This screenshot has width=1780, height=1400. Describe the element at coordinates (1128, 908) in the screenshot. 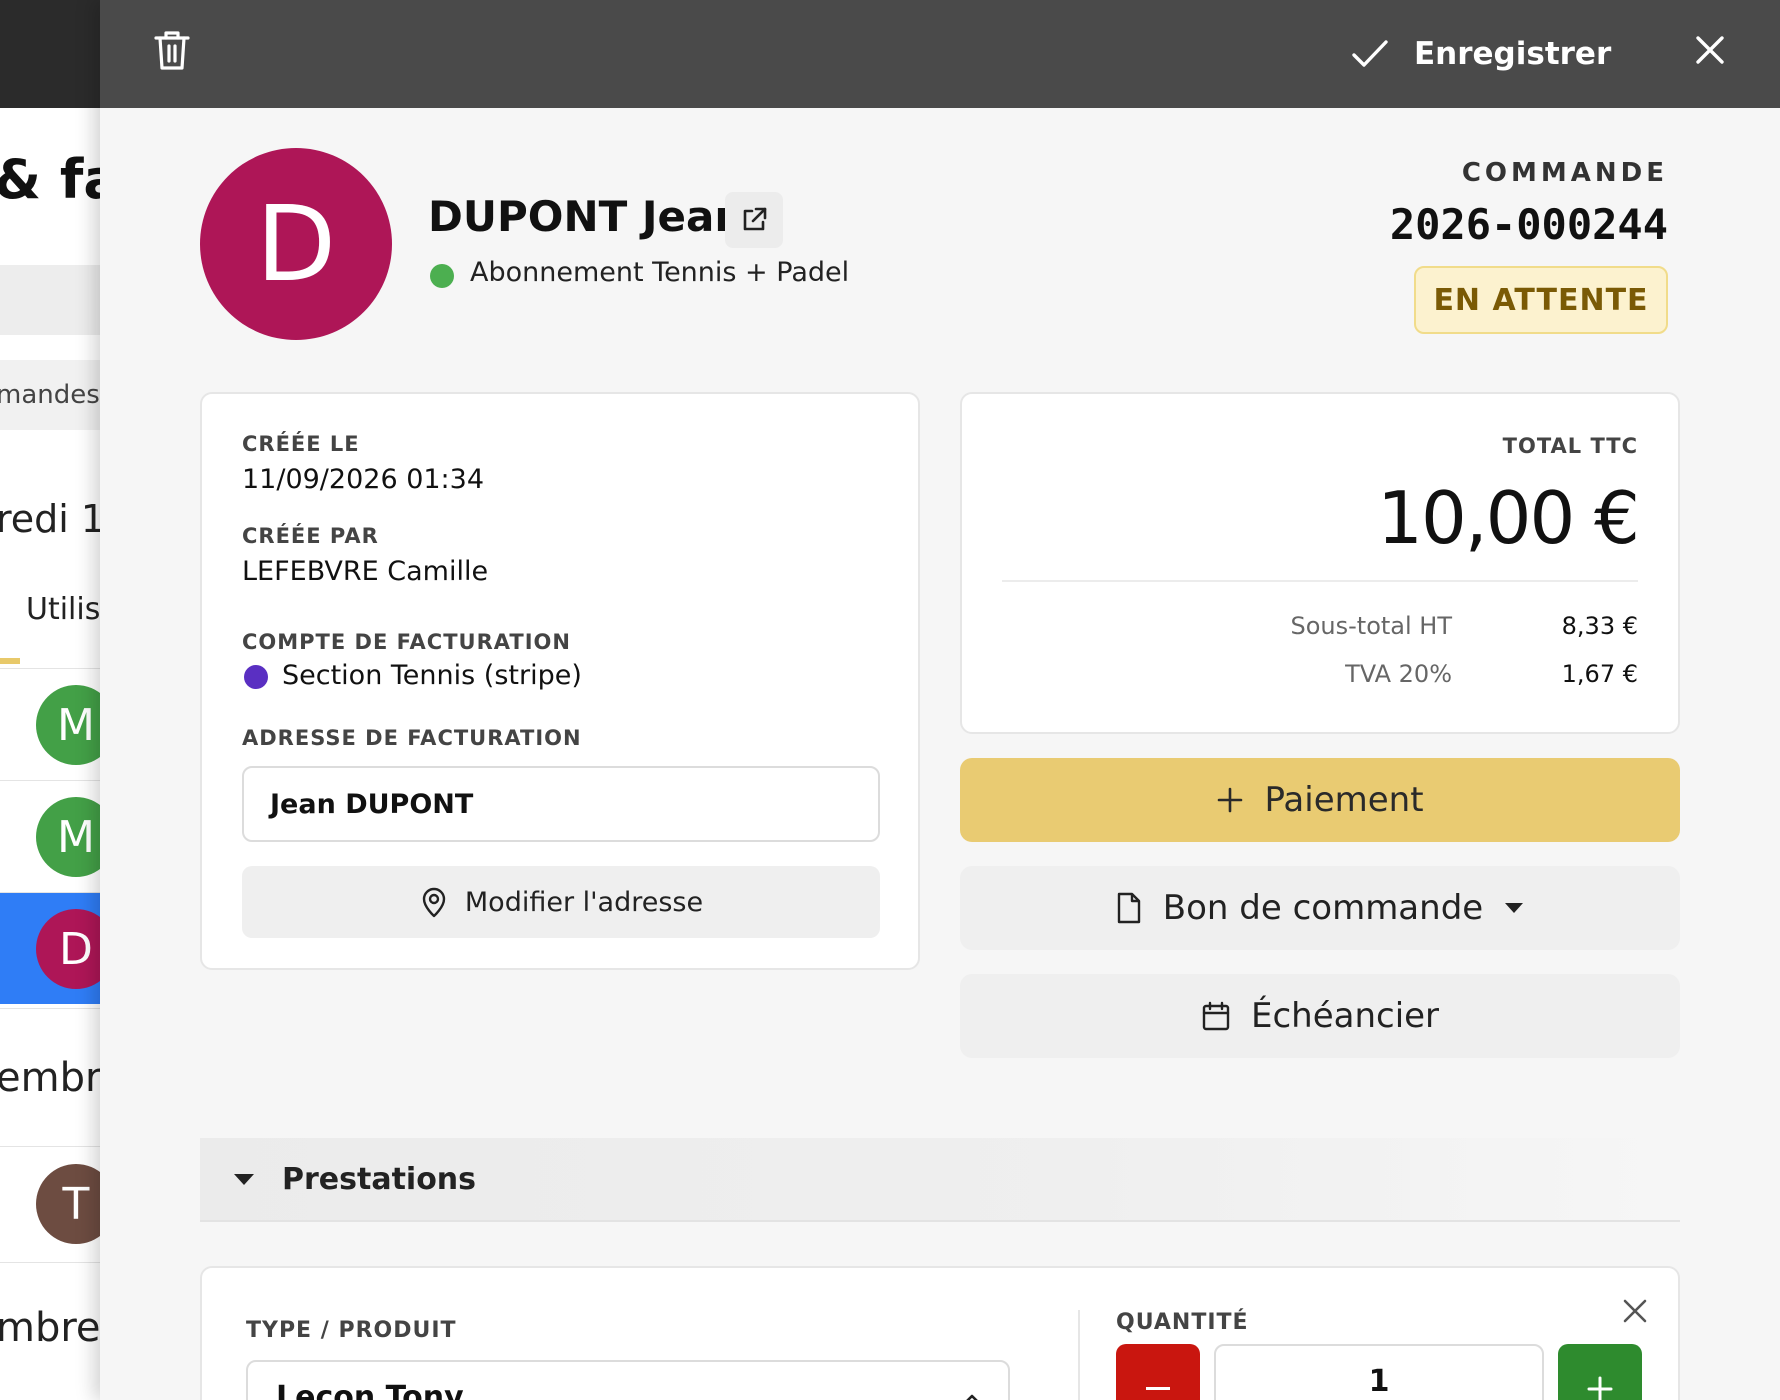

I see `document-icon` at that location.